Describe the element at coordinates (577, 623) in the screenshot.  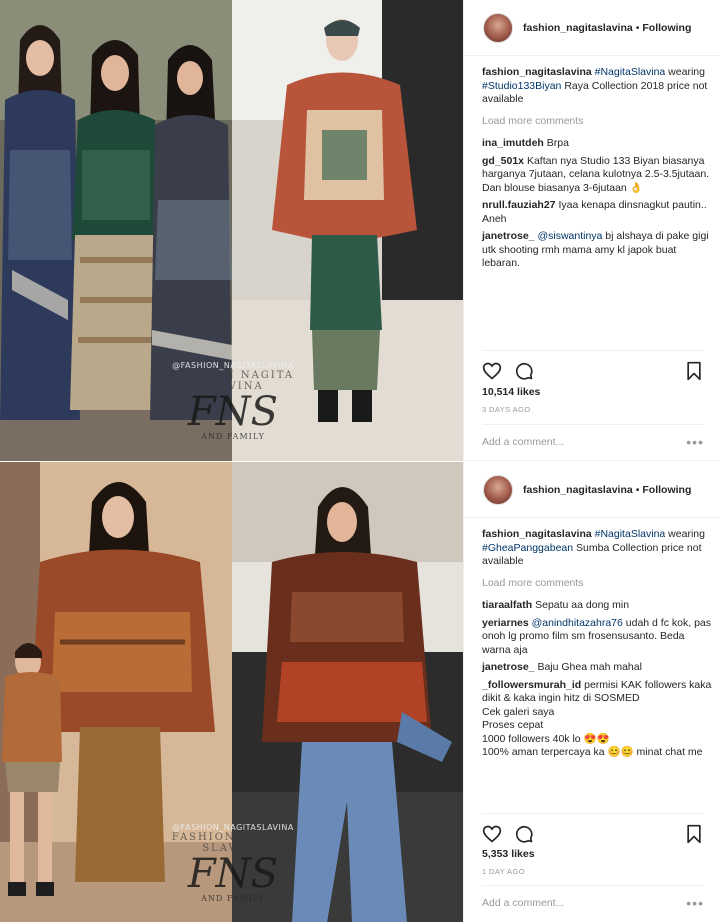
I see `mention-link: @anindhitazahra76` at that location.